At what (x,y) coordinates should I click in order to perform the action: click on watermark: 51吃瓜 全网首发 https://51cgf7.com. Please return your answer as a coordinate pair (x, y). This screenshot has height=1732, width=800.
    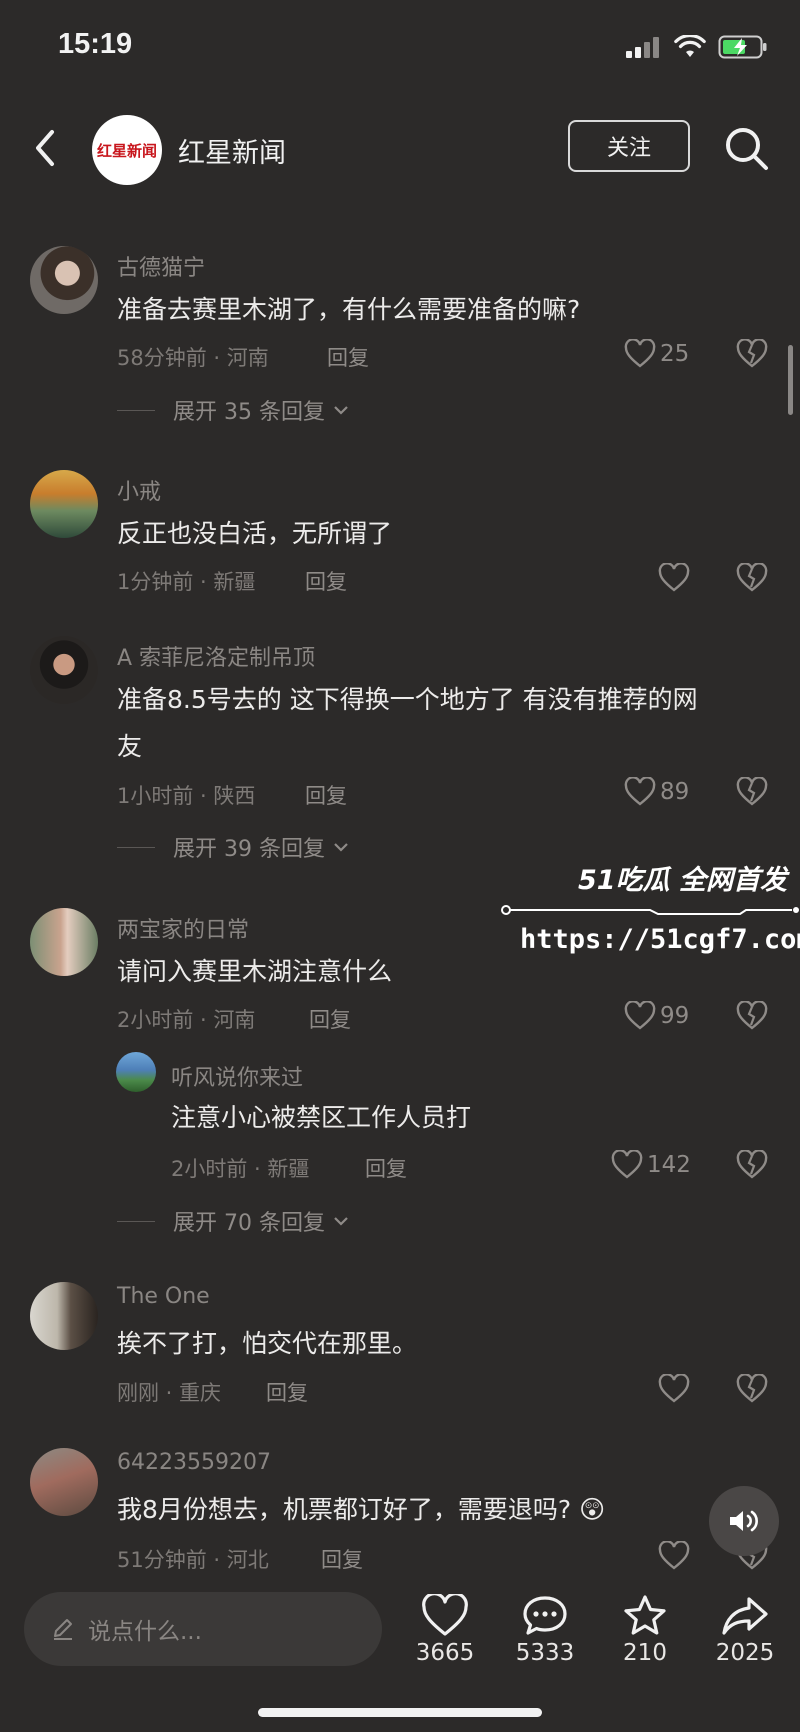
    Looking at the image, I should click on (650, 913).